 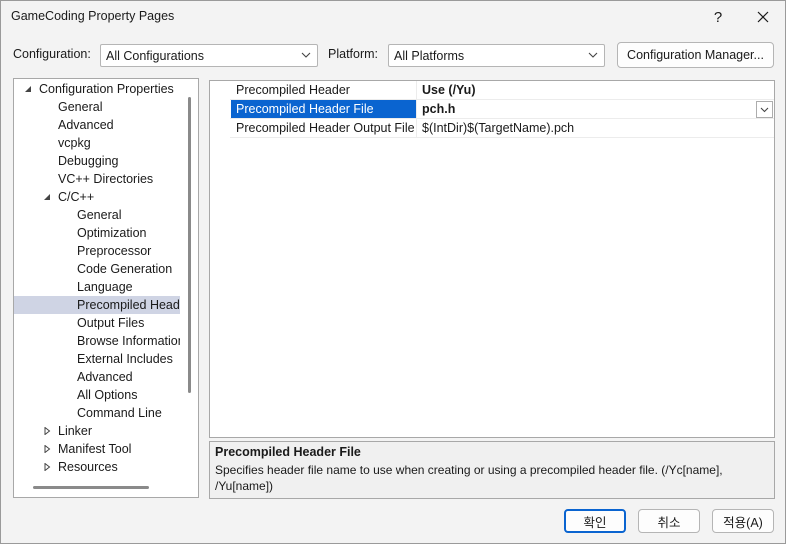 I want to click on ok-button: 확인, so click(x=595, y=521).